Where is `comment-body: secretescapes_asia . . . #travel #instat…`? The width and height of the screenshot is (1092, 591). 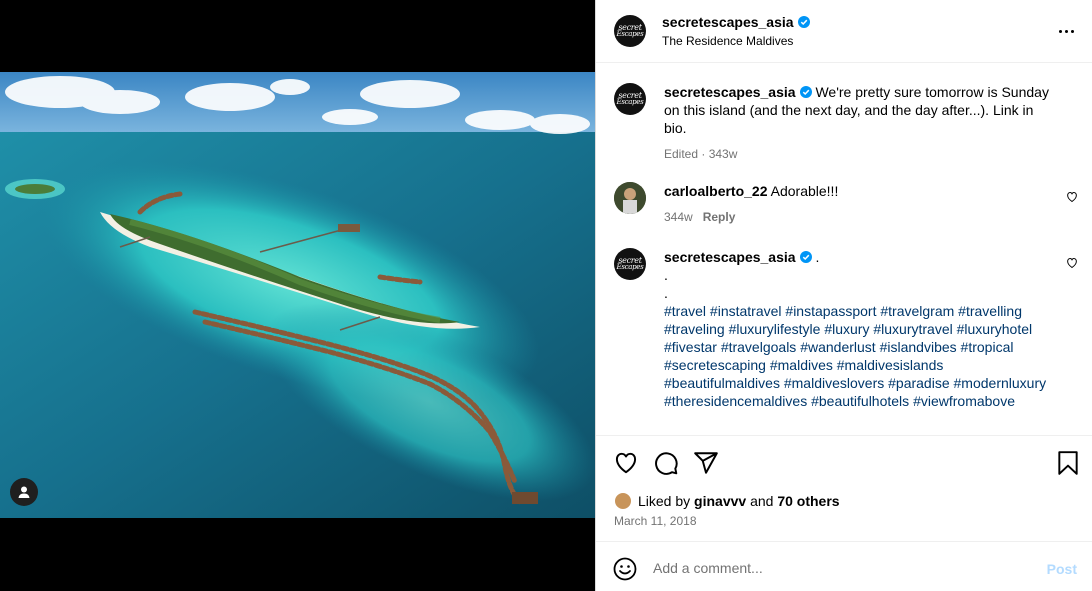
comment-body: secretescapes_asia . . . #travel #instat… is located at coordinates (861, 329).